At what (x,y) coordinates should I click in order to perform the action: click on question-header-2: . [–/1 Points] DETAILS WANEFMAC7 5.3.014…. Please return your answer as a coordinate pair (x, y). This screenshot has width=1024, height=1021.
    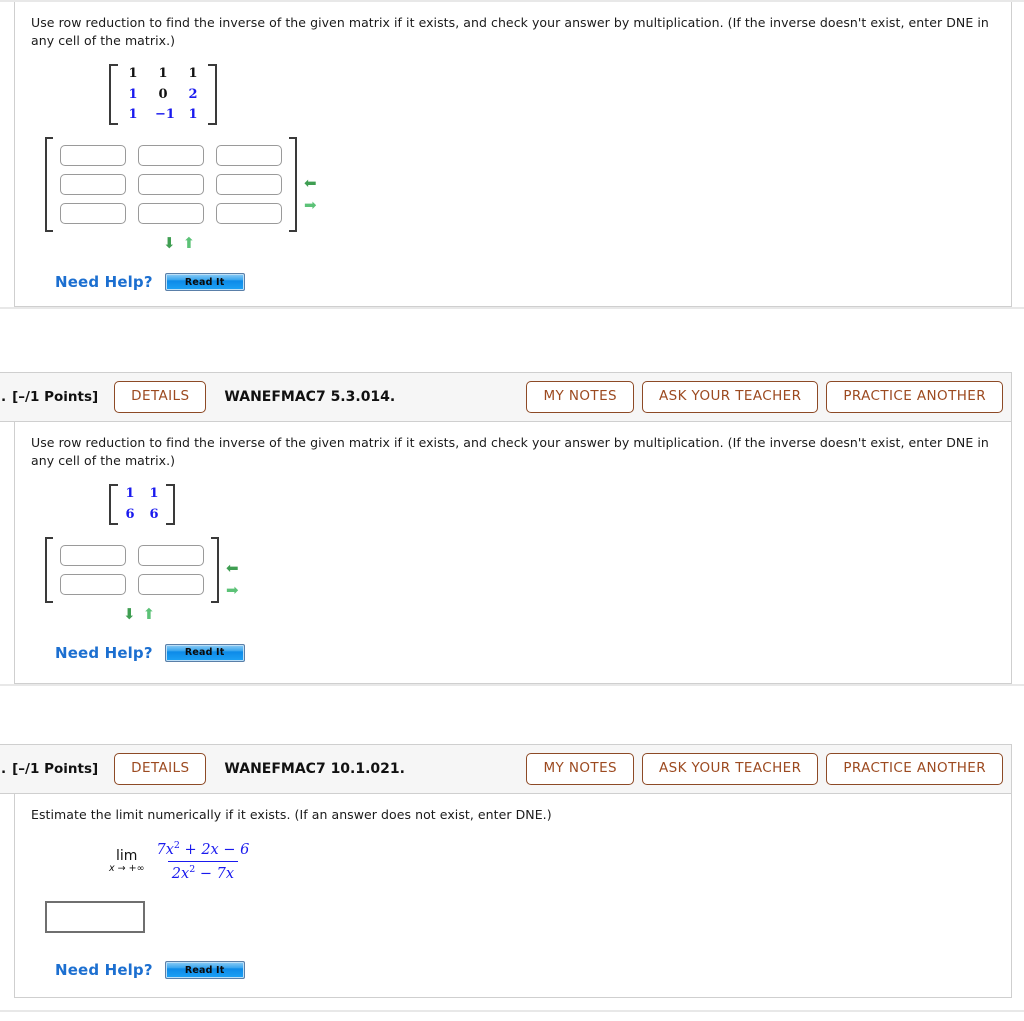
    Looking at the image, I should click on (506, 397).